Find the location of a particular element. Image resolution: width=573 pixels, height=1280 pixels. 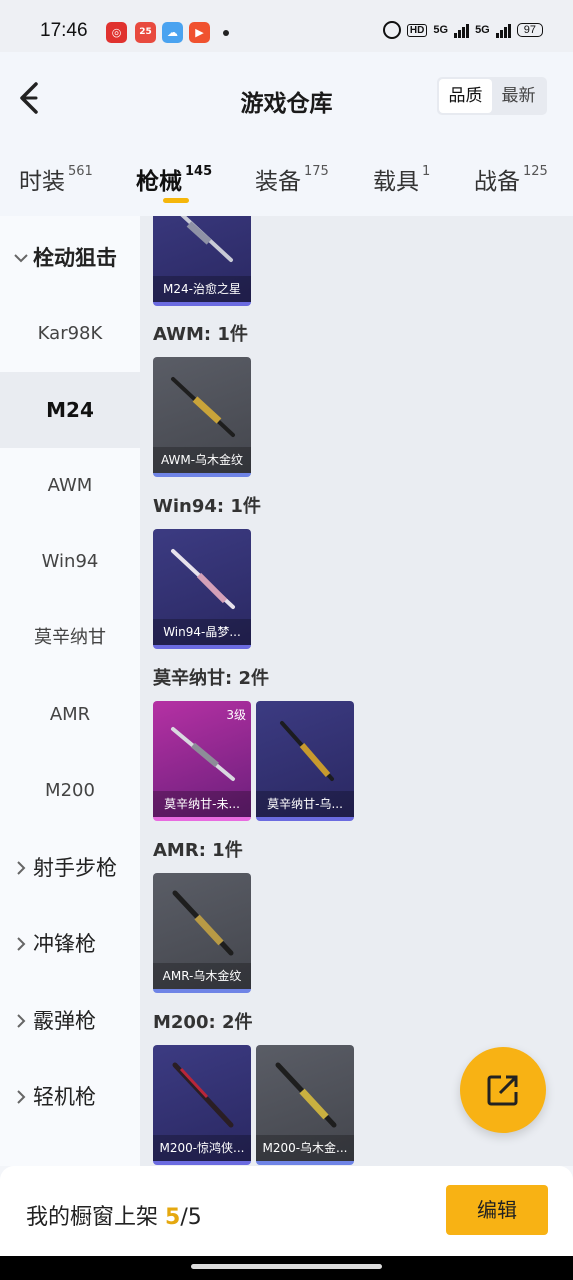

section-title: Win94: 1件 is located at coordinates (207, 506).